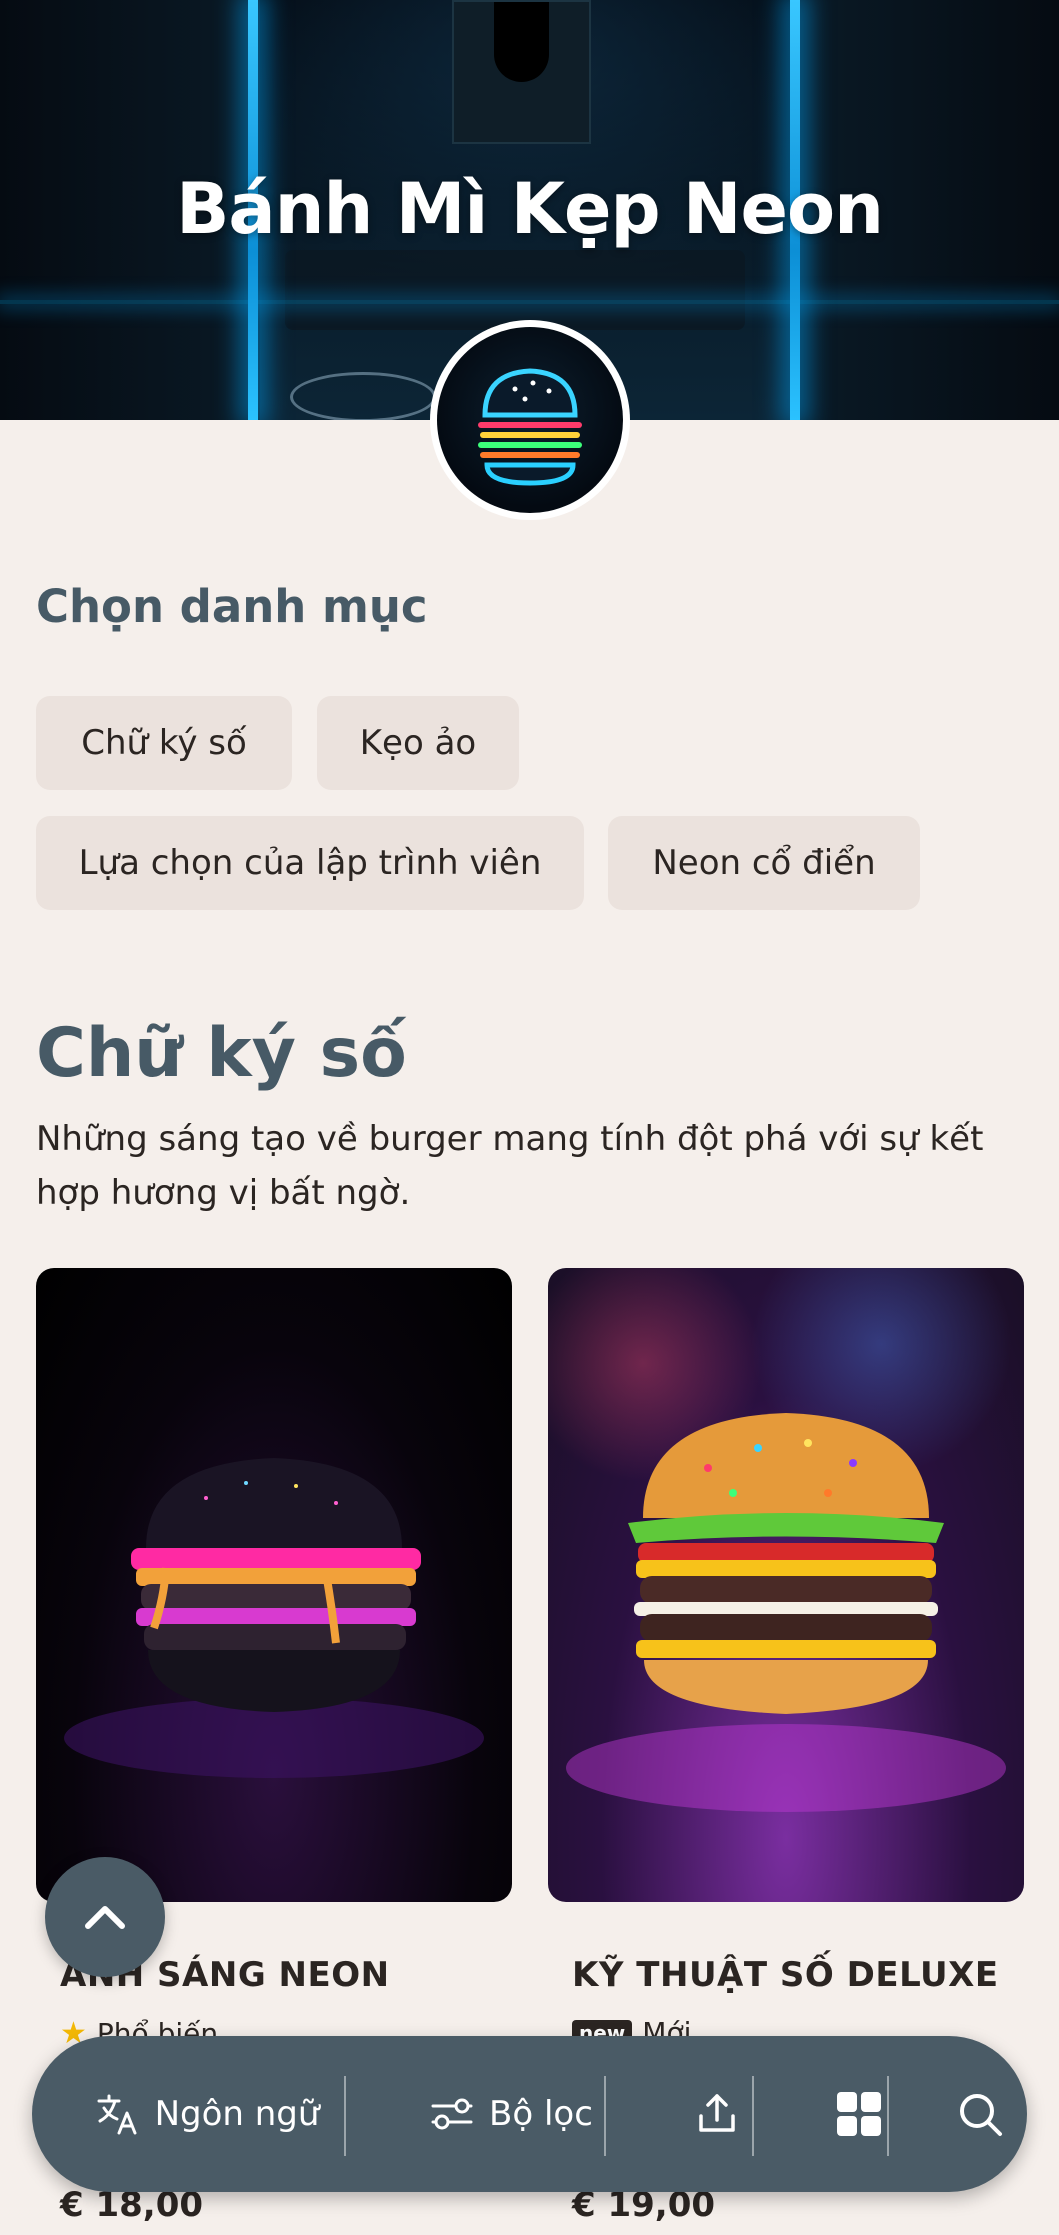 This screenshot has height=2235, width=1059. I want to click on product-image-deluxe-burger, so click(786, 1585).